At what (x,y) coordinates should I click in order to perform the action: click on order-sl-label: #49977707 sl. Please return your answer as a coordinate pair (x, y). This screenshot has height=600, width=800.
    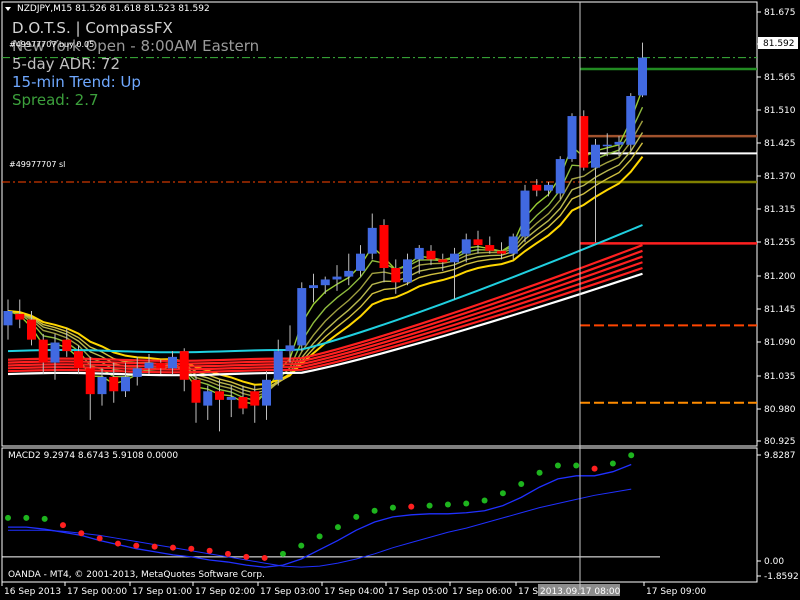
    Looking at the image, I should click on (37, 165).